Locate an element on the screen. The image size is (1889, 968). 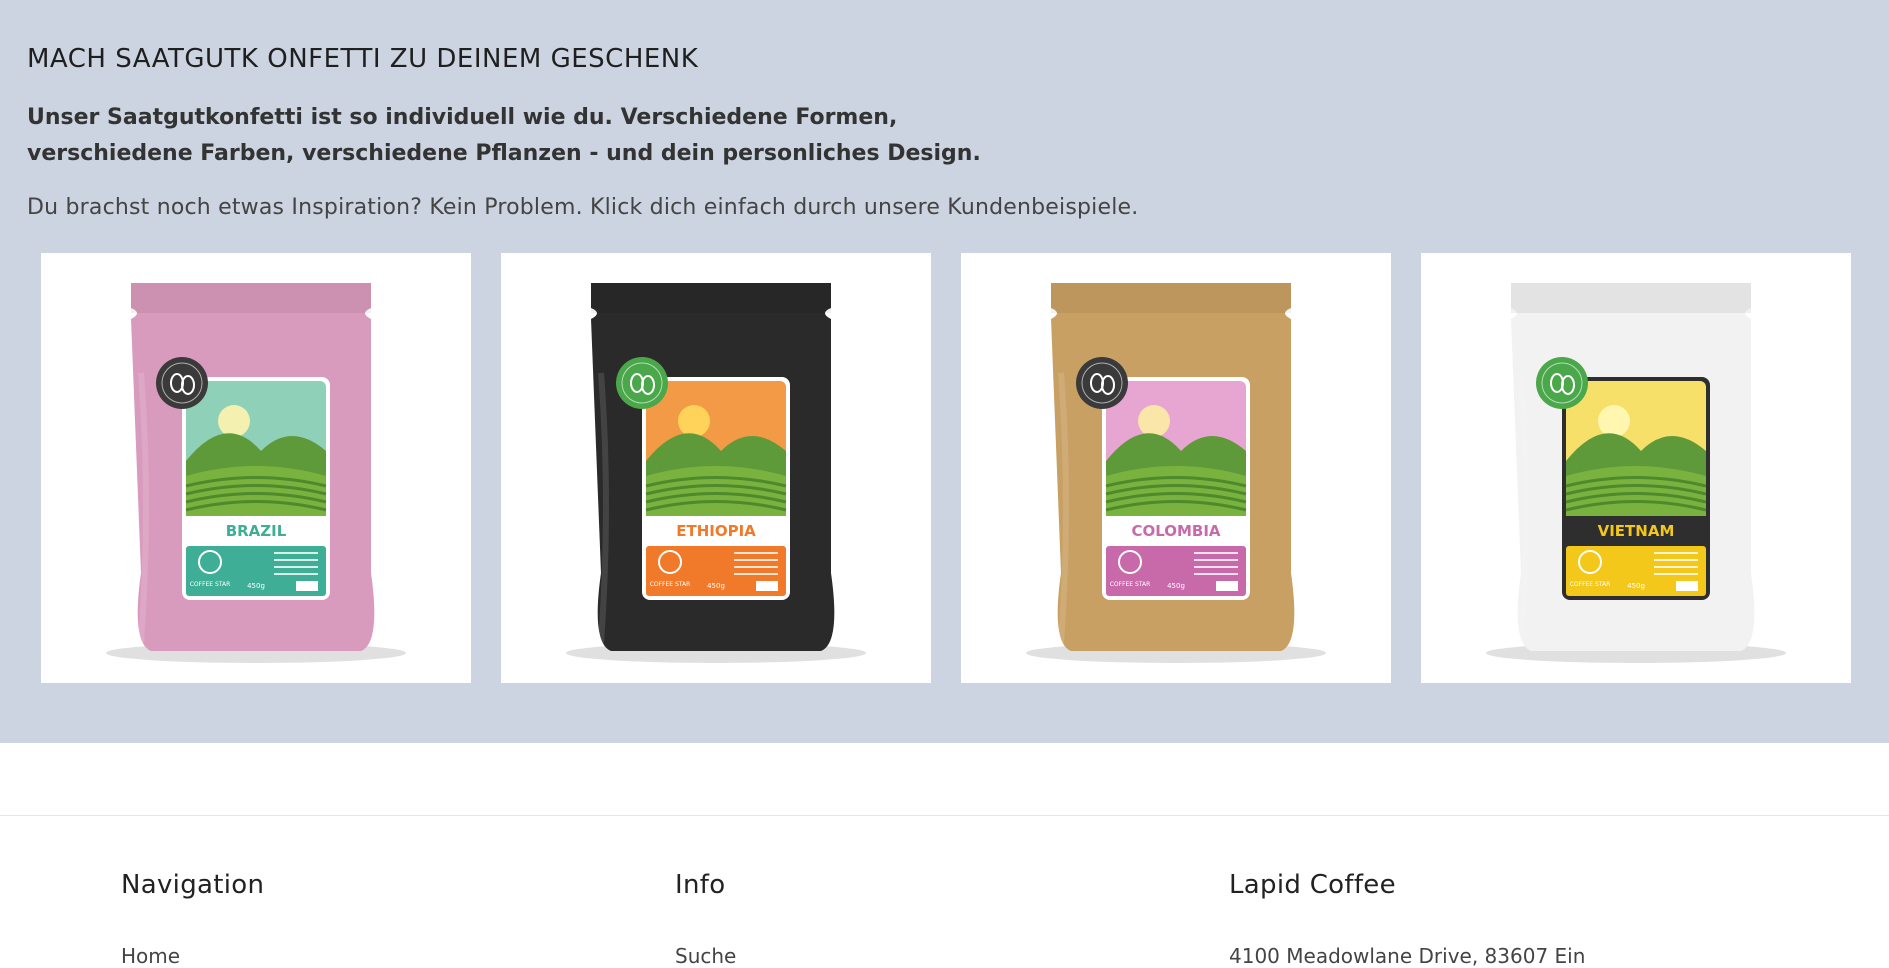
footer-info: Info Suche is located at coordinates (705, 919).